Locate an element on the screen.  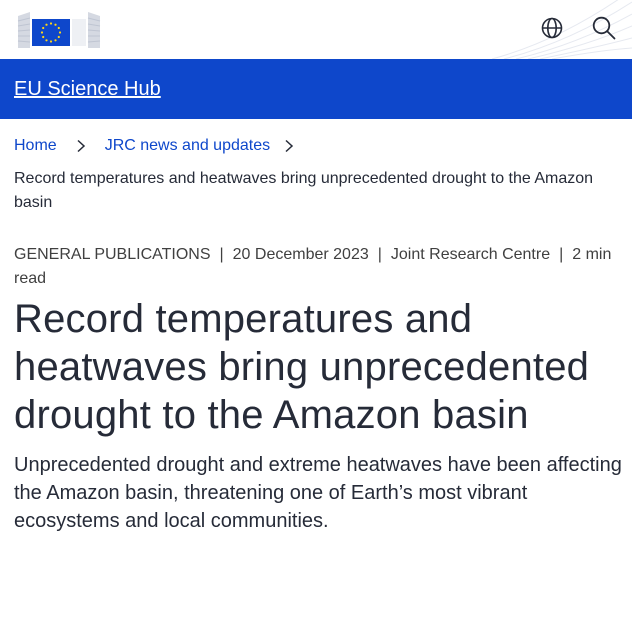
publication-date: 20 December 2023 is located at coordinates (300, 254).